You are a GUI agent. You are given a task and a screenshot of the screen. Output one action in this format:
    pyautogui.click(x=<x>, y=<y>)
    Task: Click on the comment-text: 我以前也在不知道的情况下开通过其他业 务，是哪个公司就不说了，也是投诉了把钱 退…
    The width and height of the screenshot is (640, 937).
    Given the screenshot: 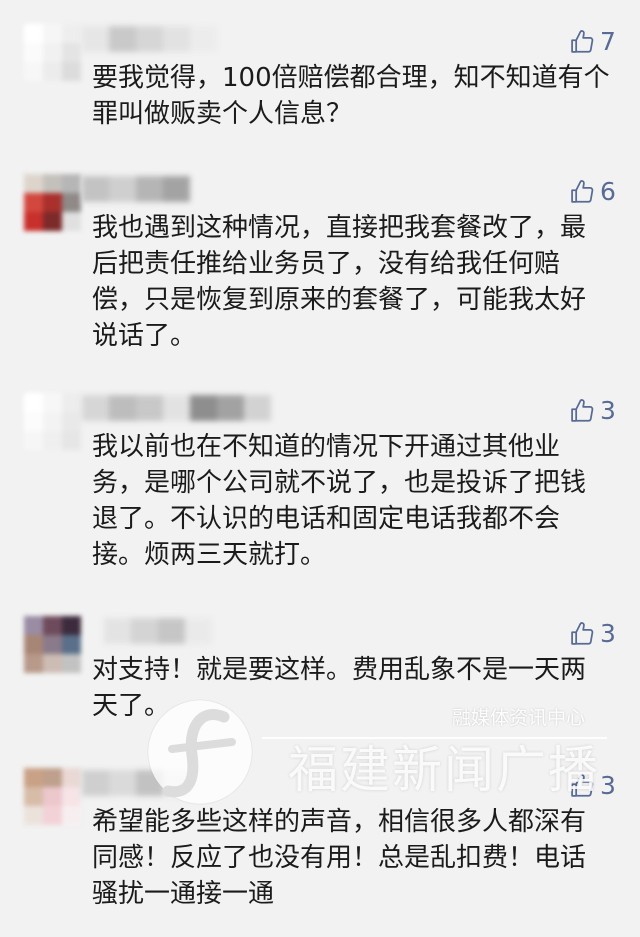 What is the action you would take?
    pyautogui.click(x=339, y=501)
    